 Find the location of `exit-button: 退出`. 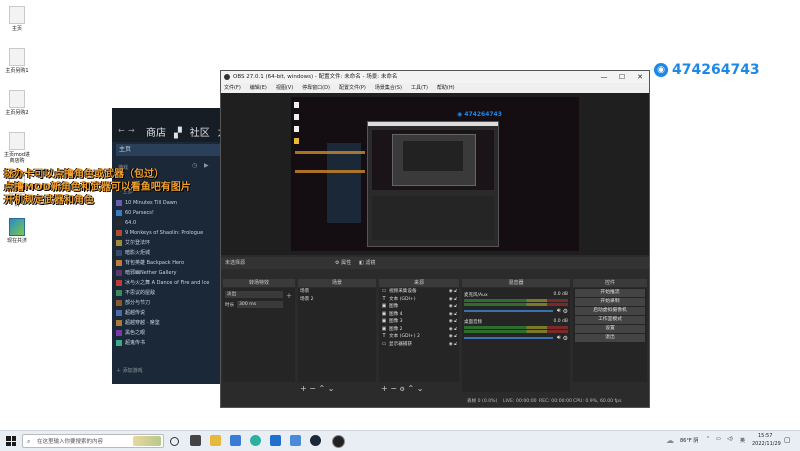

exit-button: 退出 is located at coordinates (610, 338).